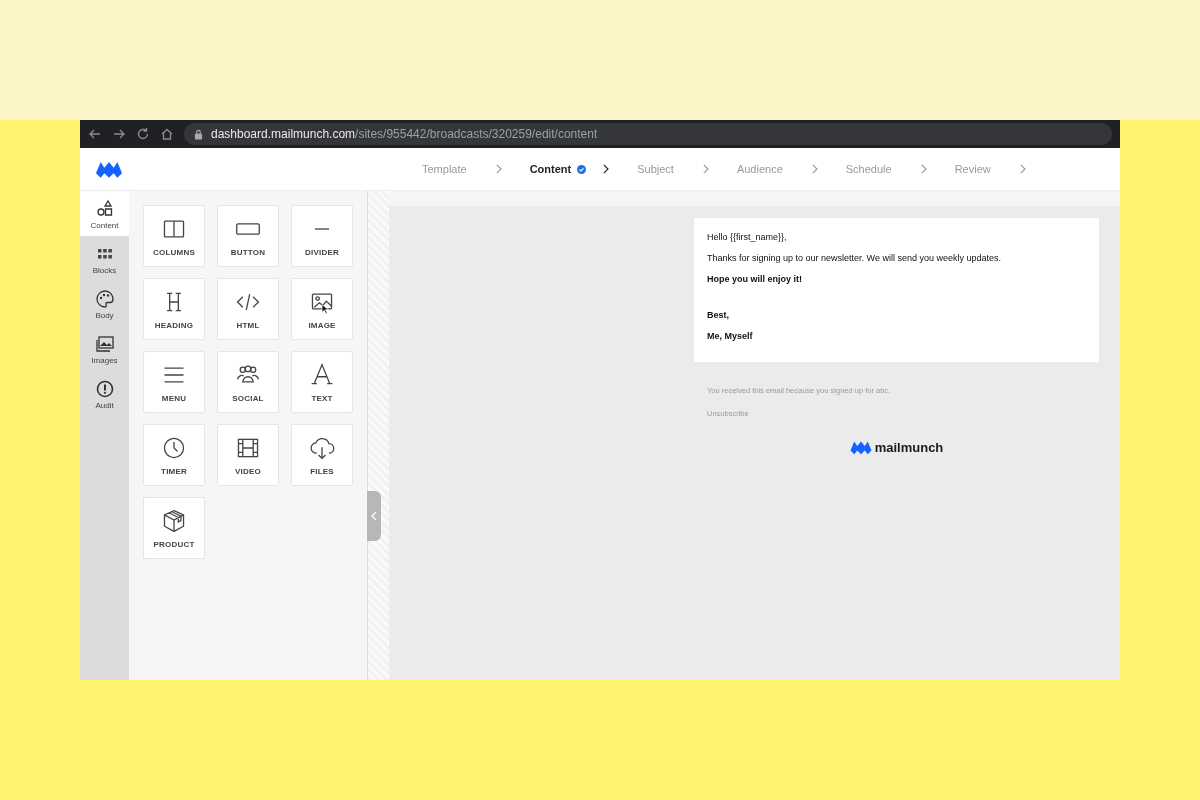 The width and height of the screenshot is (1200, 800). I want to click on sidebar-item: Images, so click(104, 348).